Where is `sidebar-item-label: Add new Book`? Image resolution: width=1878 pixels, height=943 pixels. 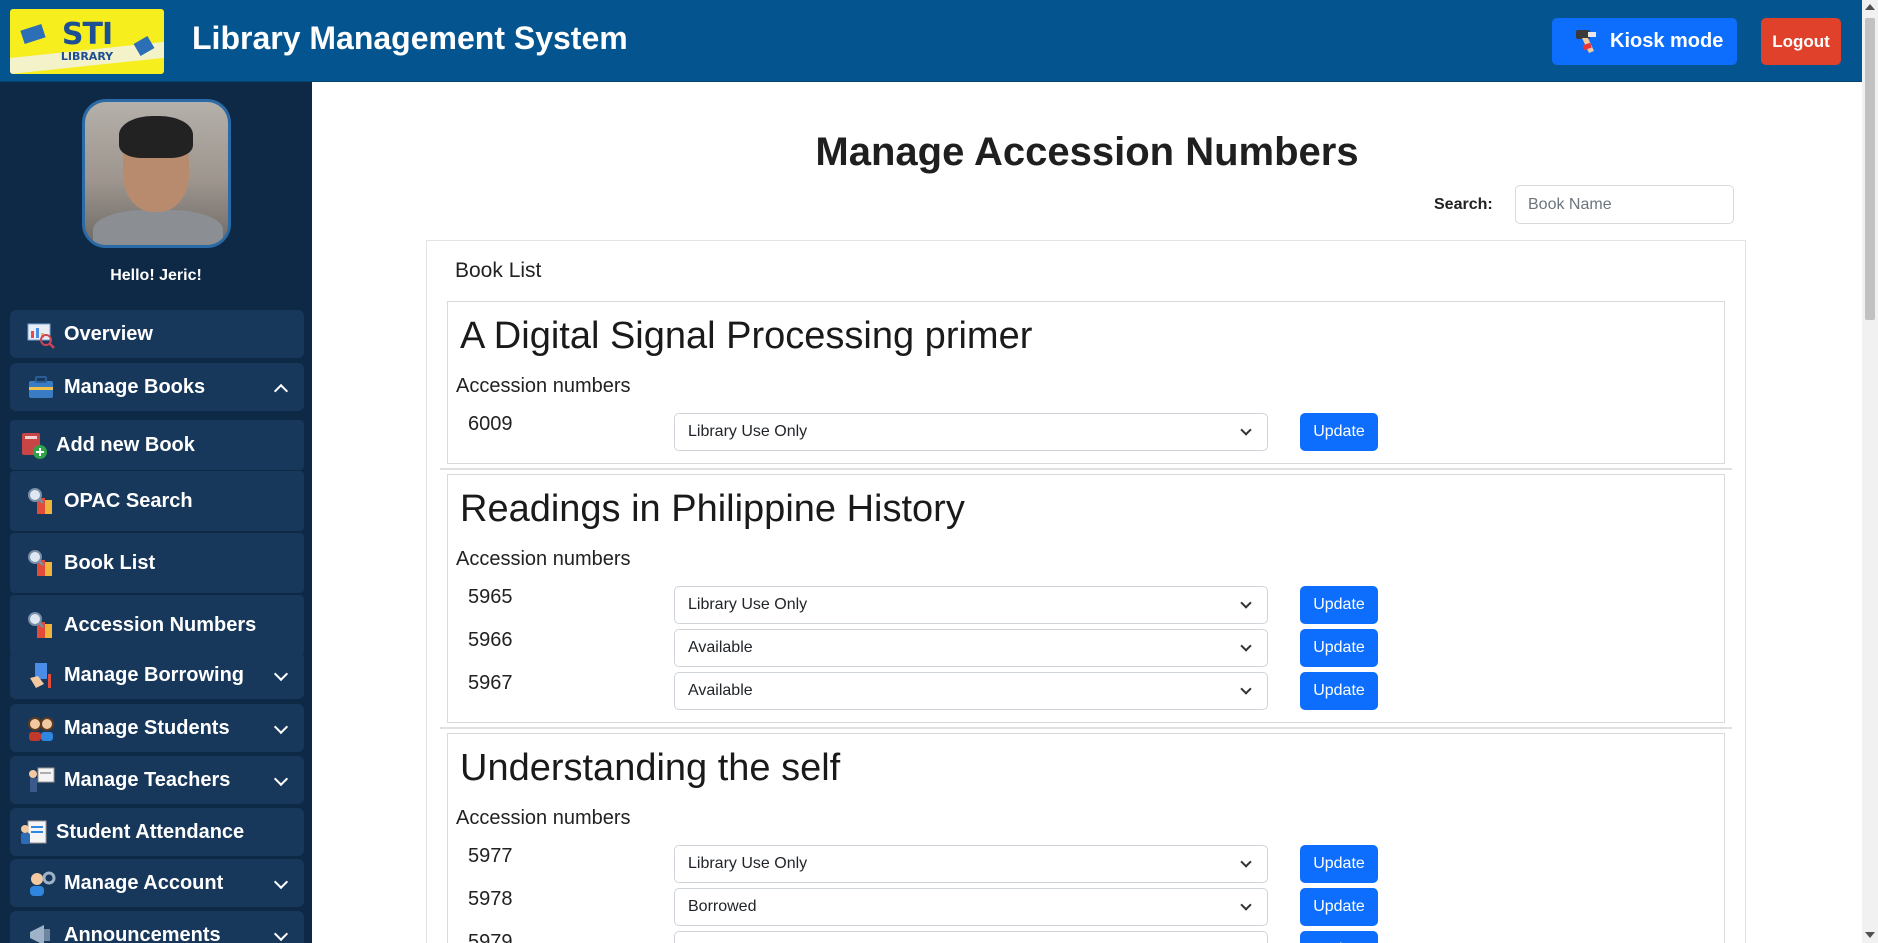 sidebar-item-label: Add new Book is located at coordinates (125, 445).